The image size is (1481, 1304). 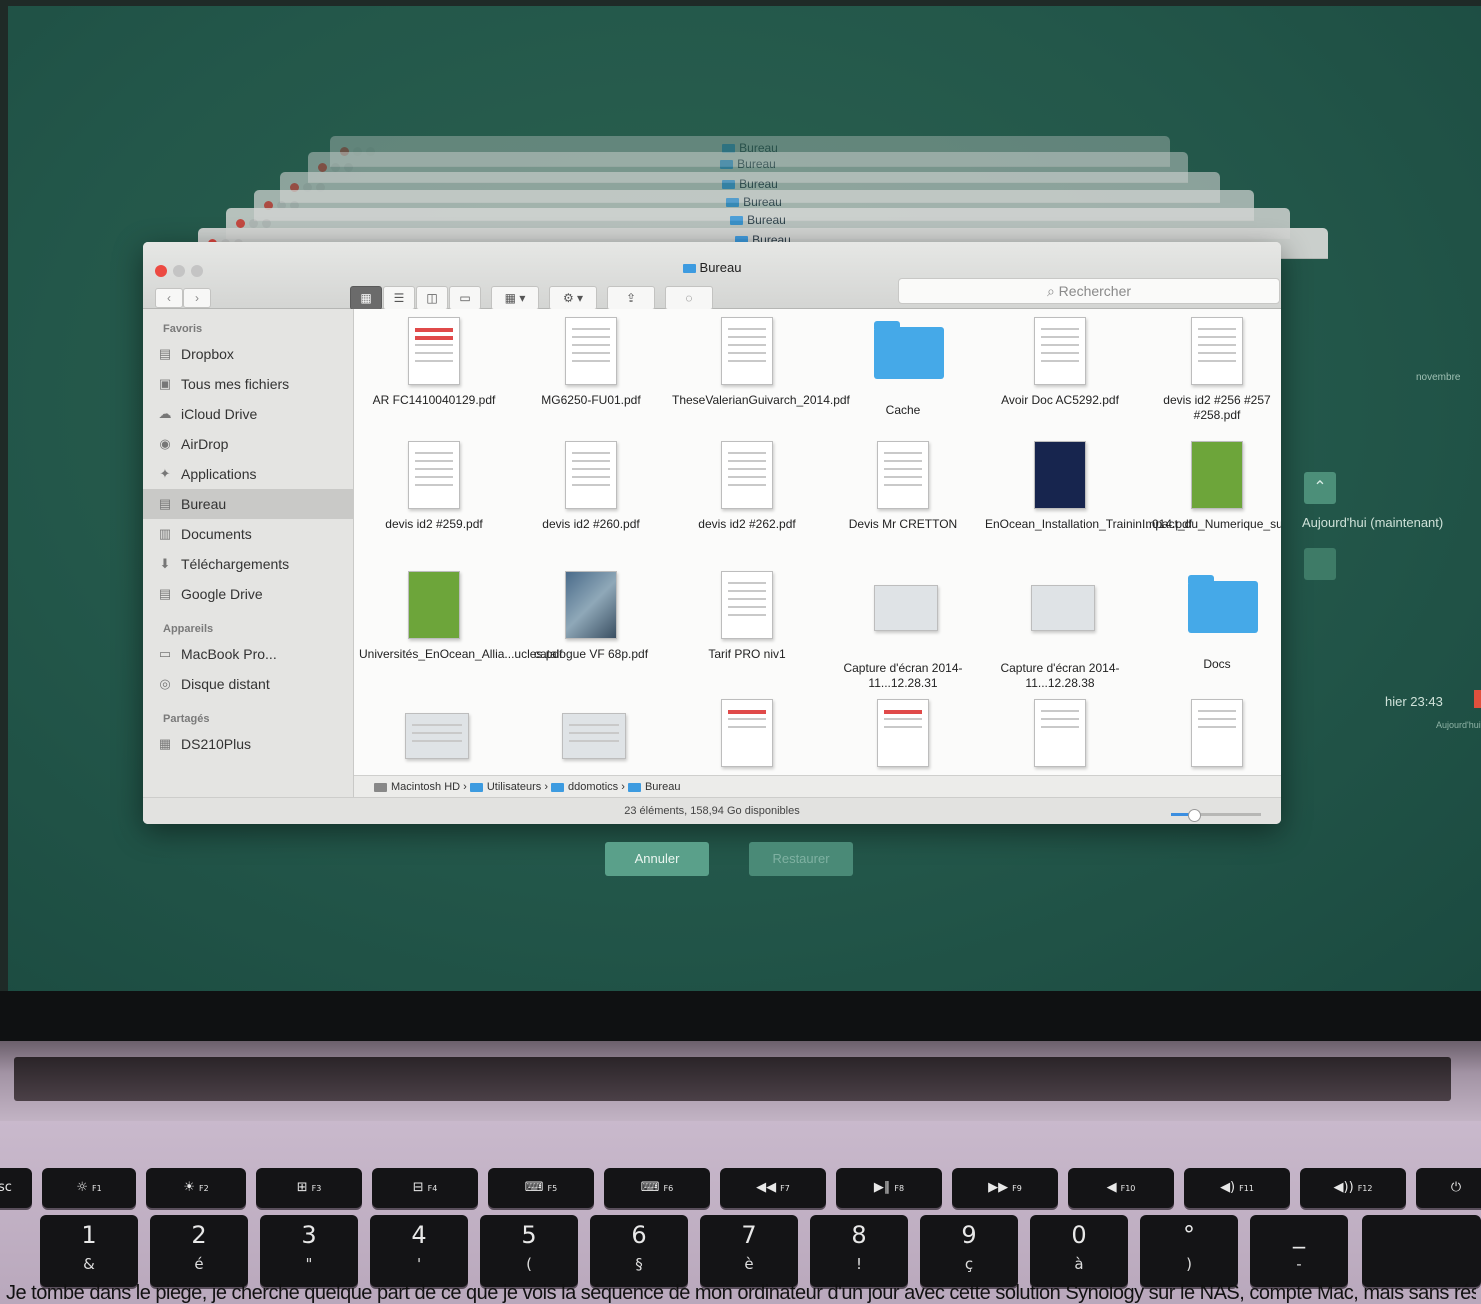 I want to click on file-item: Capture d'écran 2014-11...12.28.38, so click(x=1060, y=631).